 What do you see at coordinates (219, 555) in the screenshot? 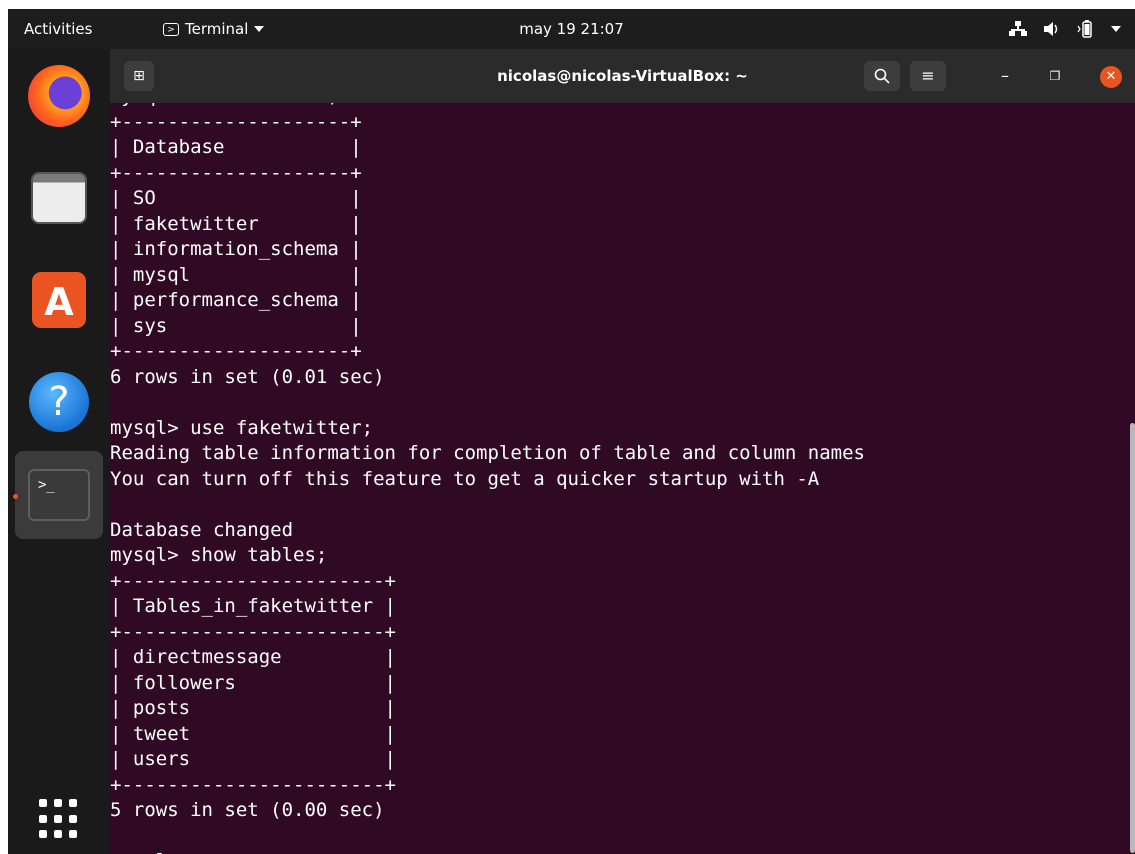
I see `terminal-line: mysql> show tables;` at bounding box center [219, 555].